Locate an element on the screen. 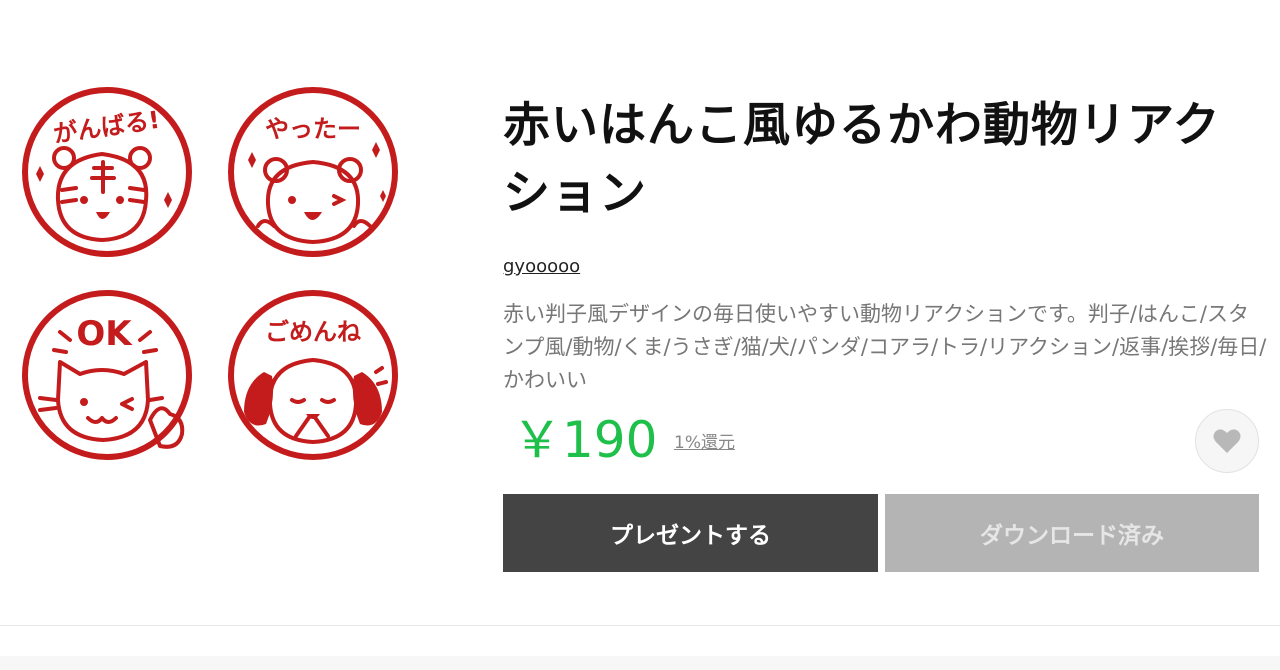 The image size is (1280, 670). stamp-tiger: がんばる! is located at coordinates (107, 172).